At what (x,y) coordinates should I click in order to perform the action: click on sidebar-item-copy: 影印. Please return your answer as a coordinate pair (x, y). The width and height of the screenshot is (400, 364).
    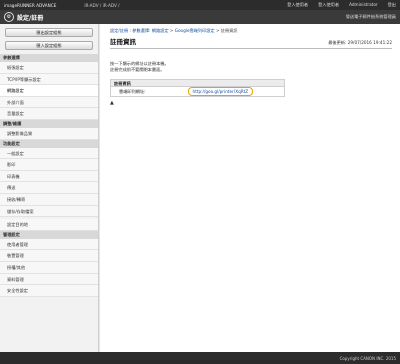
    Looking at the image, I should click on (49, 165).